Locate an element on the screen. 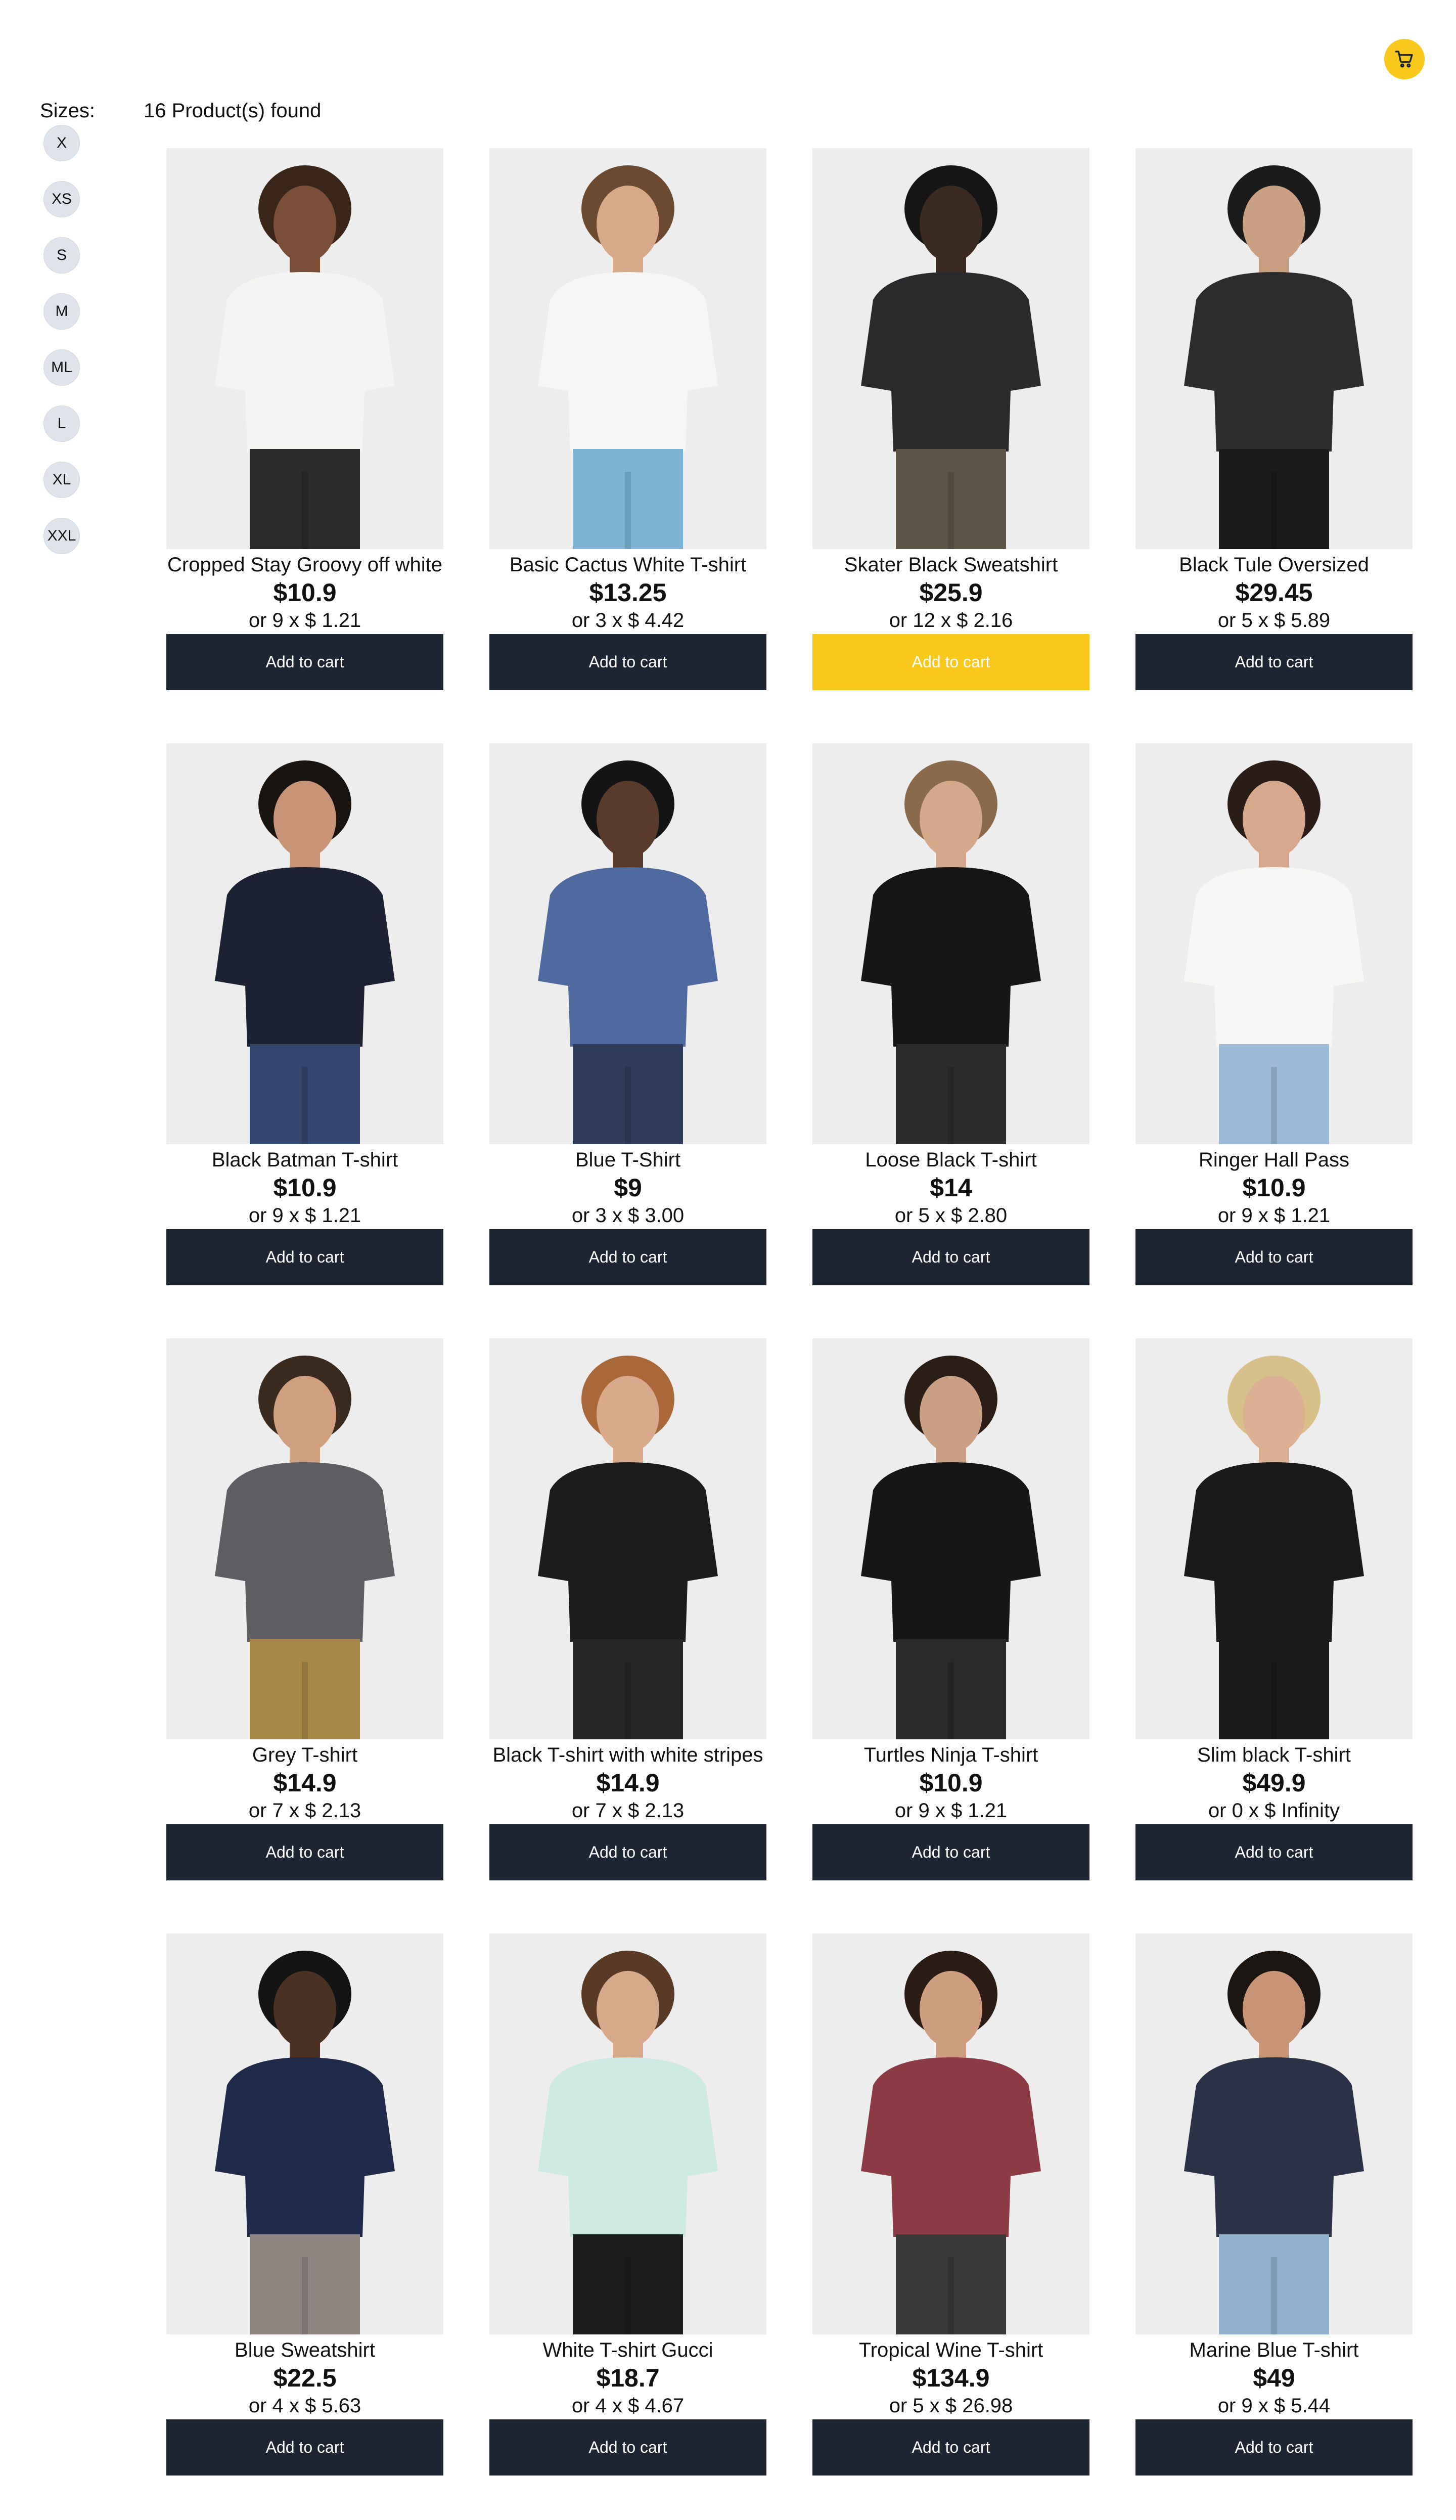  product-price: $134.9 is located at coordinates (951, 2378).